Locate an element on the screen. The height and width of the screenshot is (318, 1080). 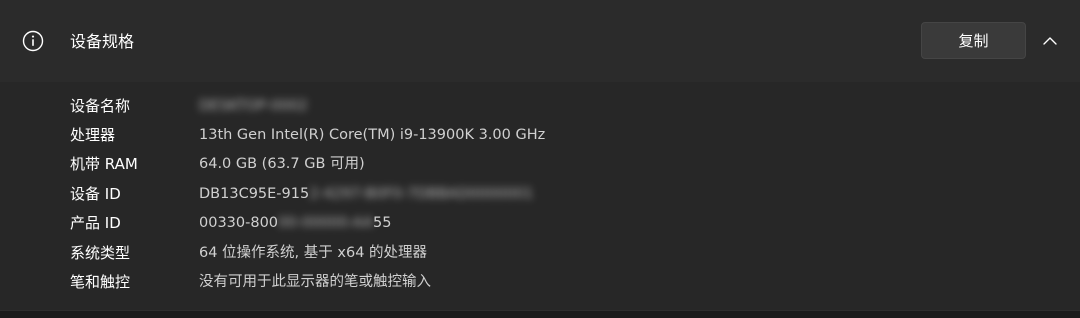
redacted-value: 00-00000-AA is located at coordinates (326, 223).